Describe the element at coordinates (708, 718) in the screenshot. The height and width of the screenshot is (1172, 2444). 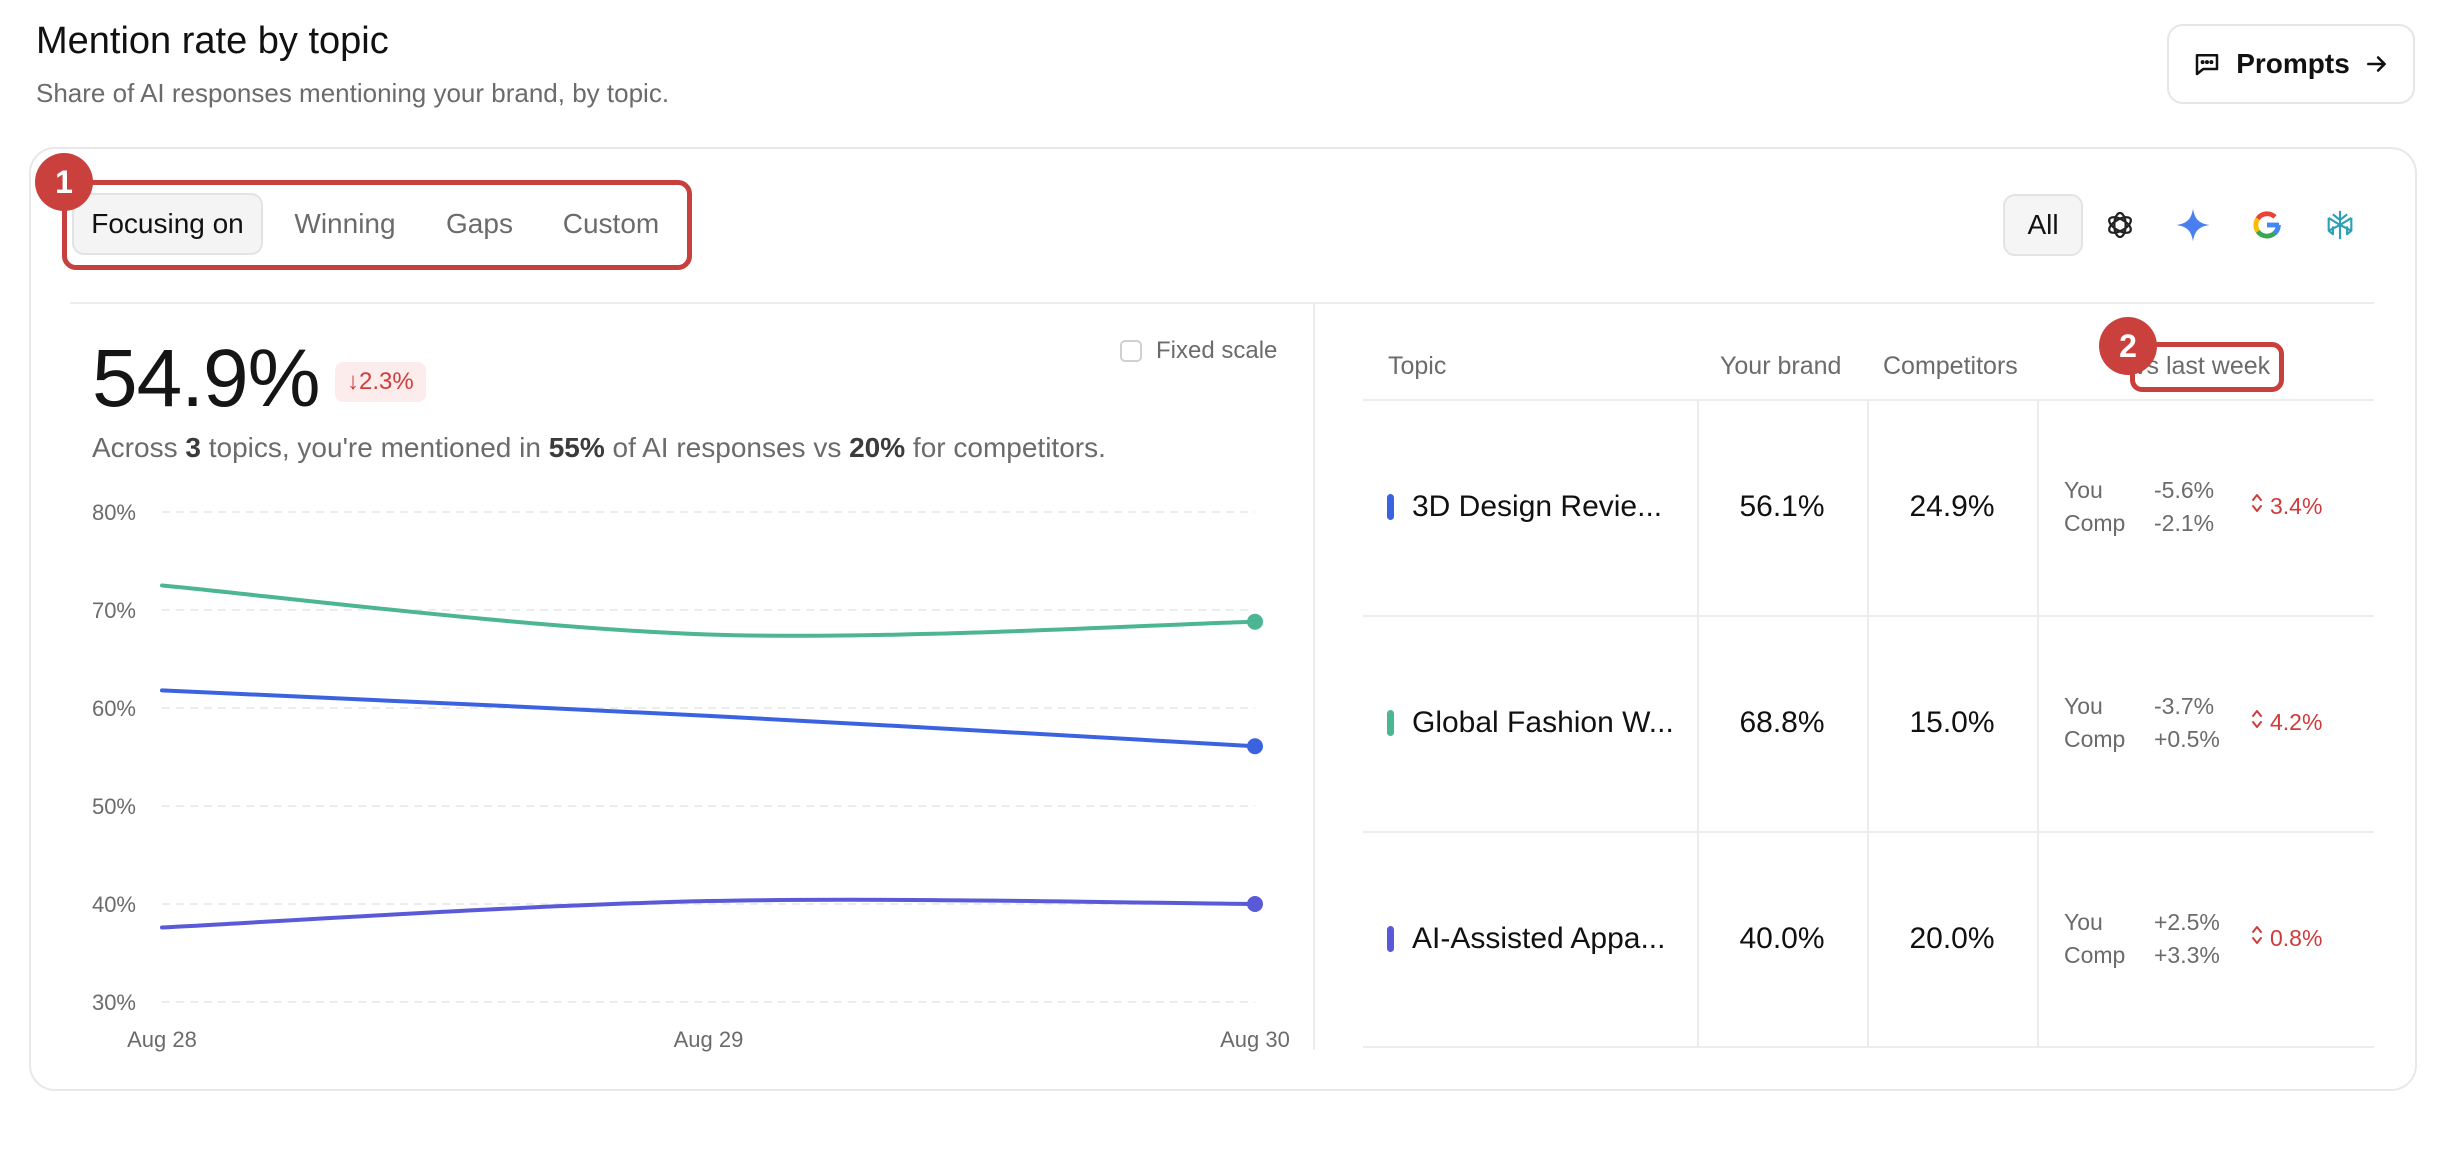
I see `series-line` at that location.